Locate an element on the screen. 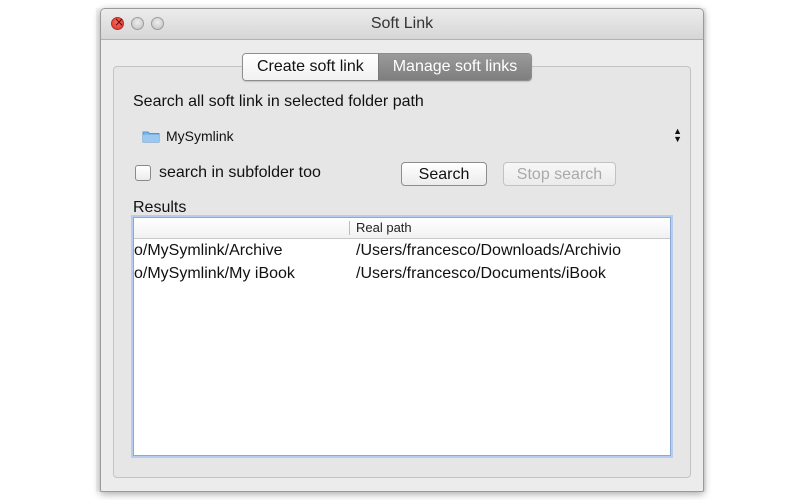 This screenshot has height=500, width=800. segmented-tabs: Create soft link Manage soft links is located at coordinates (387, 67).